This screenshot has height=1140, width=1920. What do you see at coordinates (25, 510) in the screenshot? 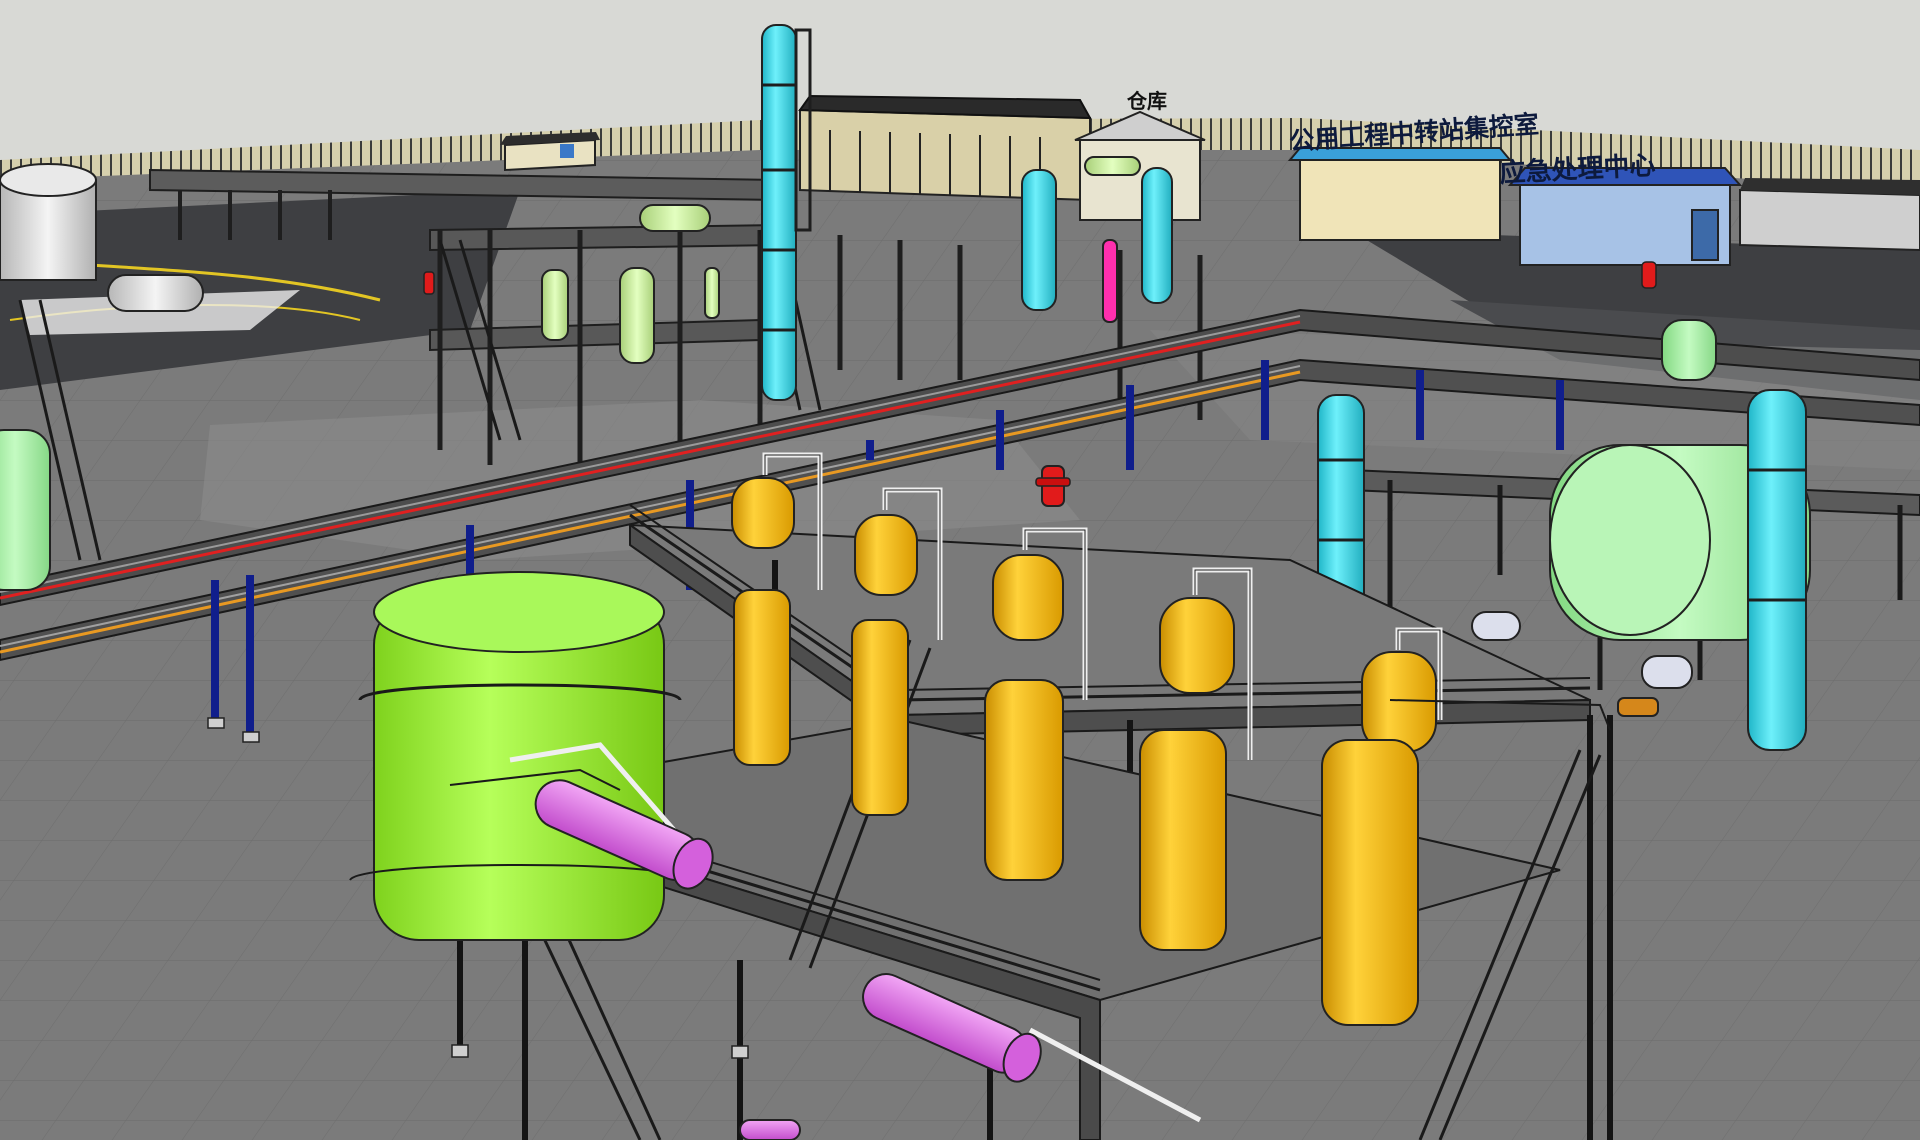
I see `green-tank-left-edge` at bounding box center [25, 510].